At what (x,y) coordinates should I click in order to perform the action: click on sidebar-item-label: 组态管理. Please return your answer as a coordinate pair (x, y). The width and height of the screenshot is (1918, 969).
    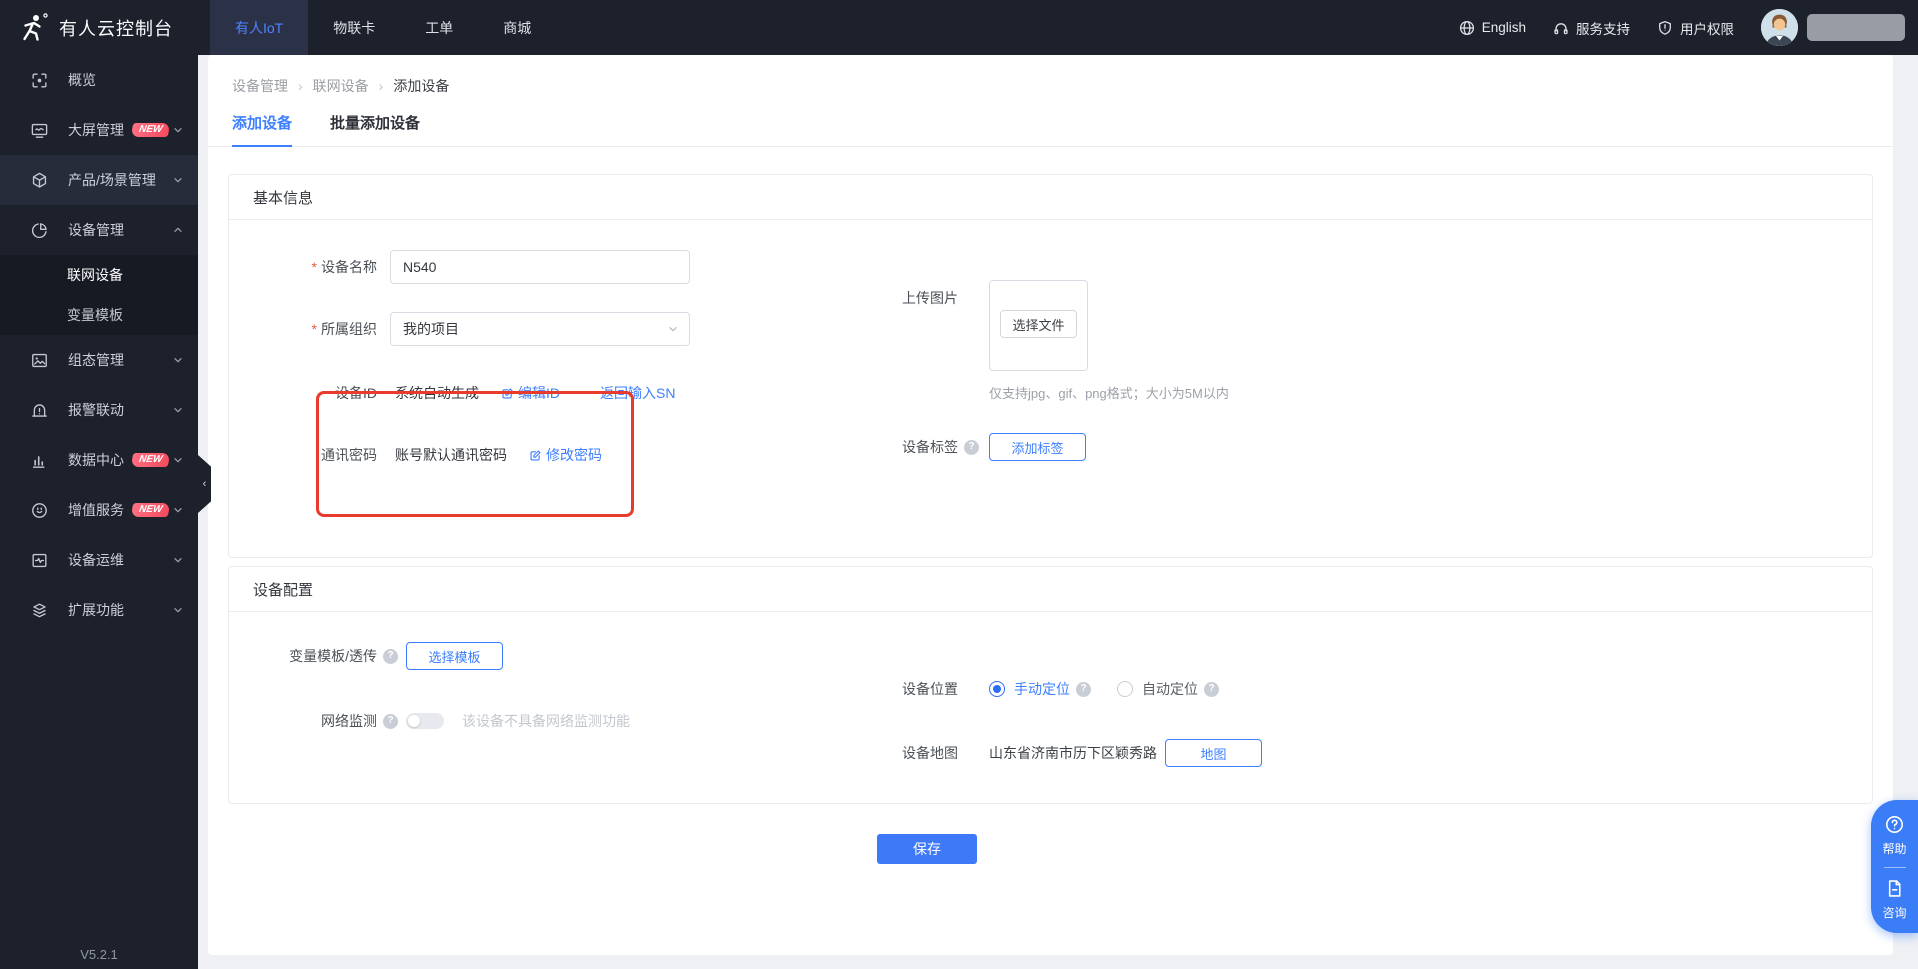
    Looking at the image, I should click on (96, 360).